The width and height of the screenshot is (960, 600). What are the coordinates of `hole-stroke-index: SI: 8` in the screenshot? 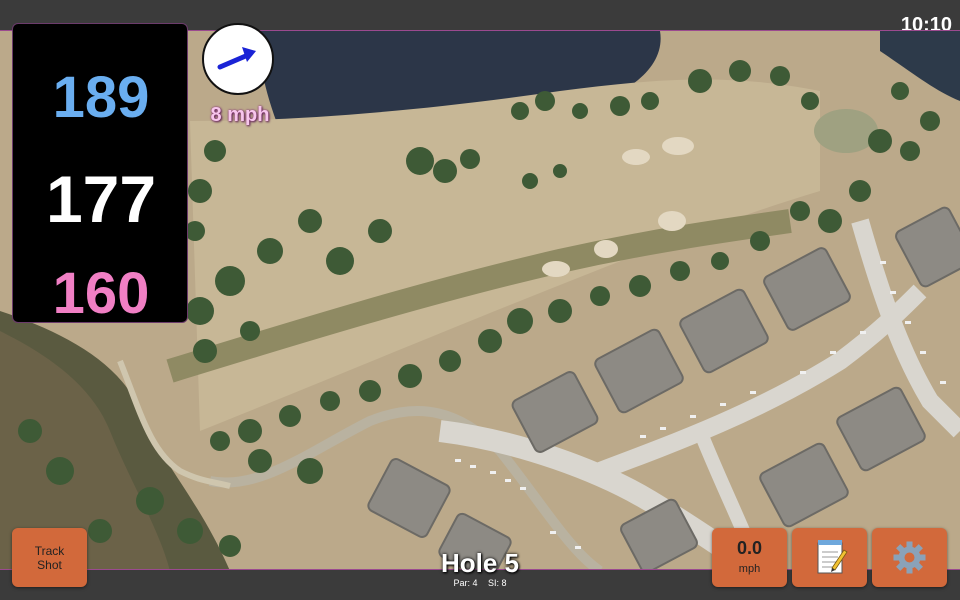 It's located at (497, 583).